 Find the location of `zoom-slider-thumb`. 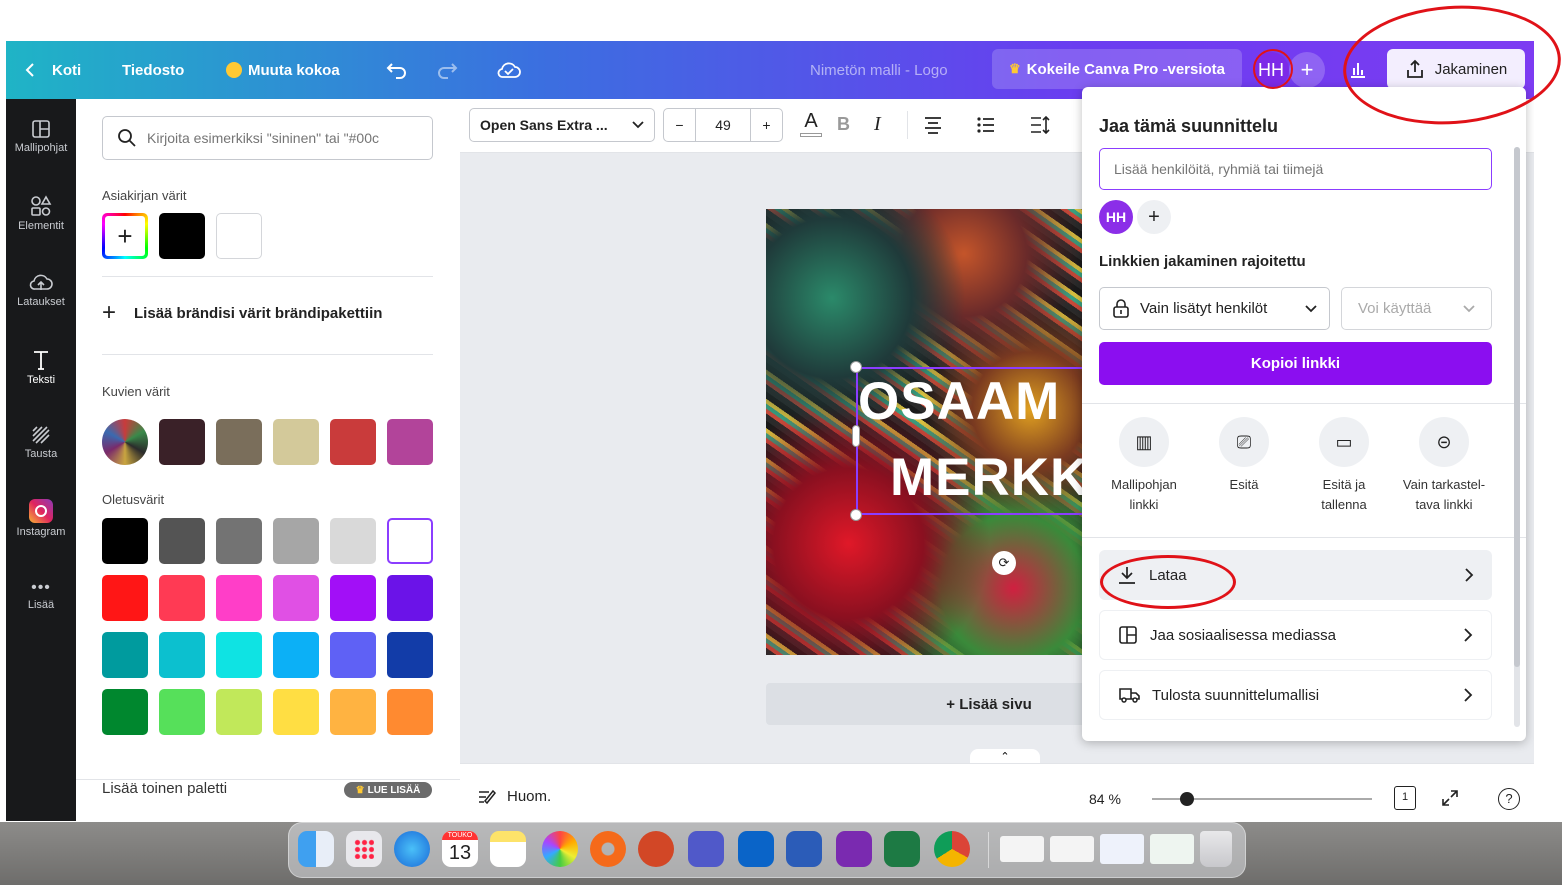

zoom-slider-thumb is located at coordinates (1187, 799).